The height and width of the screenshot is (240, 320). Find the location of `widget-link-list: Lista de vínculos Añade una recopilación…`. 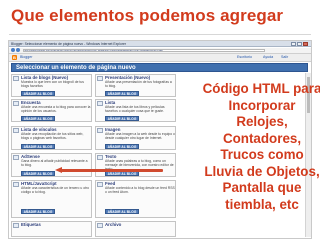

widget-link-list: Lista de vínculos Añade una recopilación… is located at coordinates (51, 138).